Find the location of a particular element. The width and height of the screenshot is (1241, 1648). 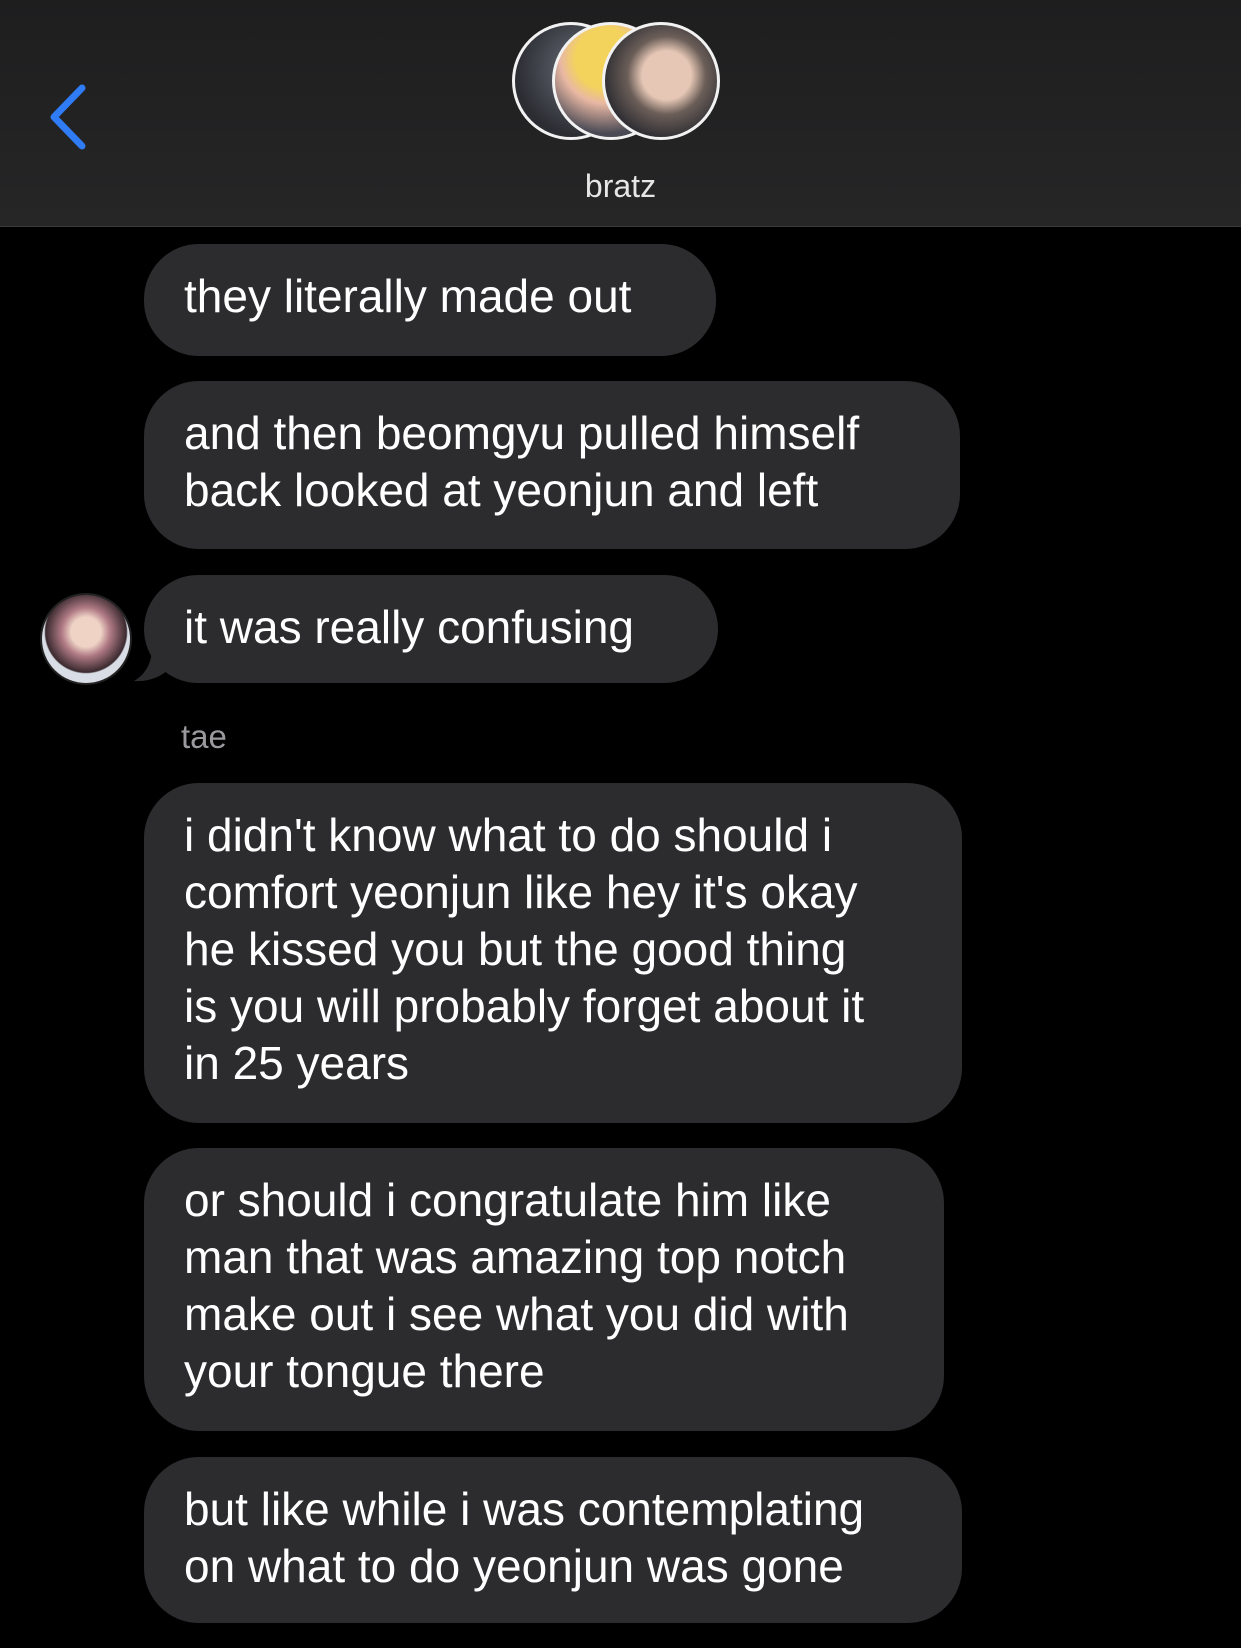

back-button is located at coordinates (69, 117).